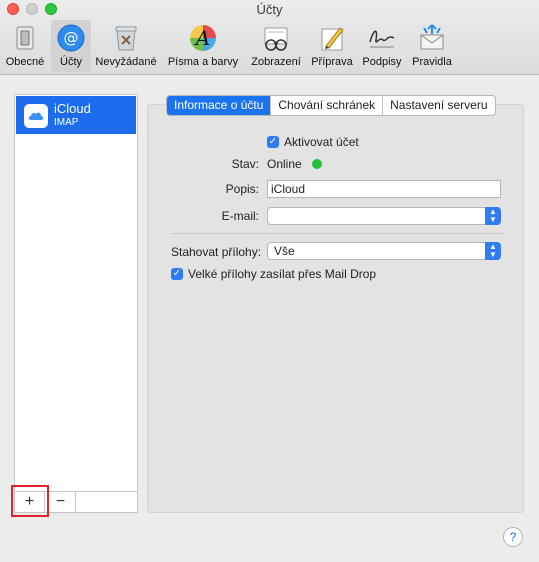 This screenshot has width=539, height=562. I want to click on status-value: Online, so click(284, 164).